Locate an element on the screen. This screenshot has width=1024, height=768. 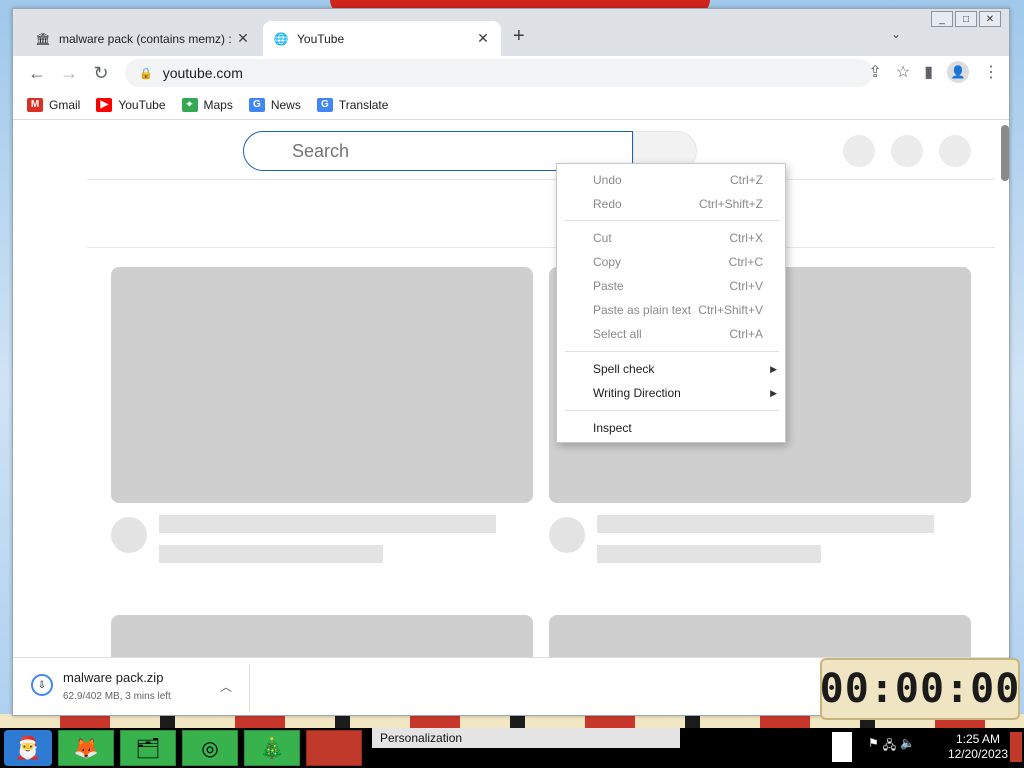
tab-title: YouTube is located at coordinates (321, 38).